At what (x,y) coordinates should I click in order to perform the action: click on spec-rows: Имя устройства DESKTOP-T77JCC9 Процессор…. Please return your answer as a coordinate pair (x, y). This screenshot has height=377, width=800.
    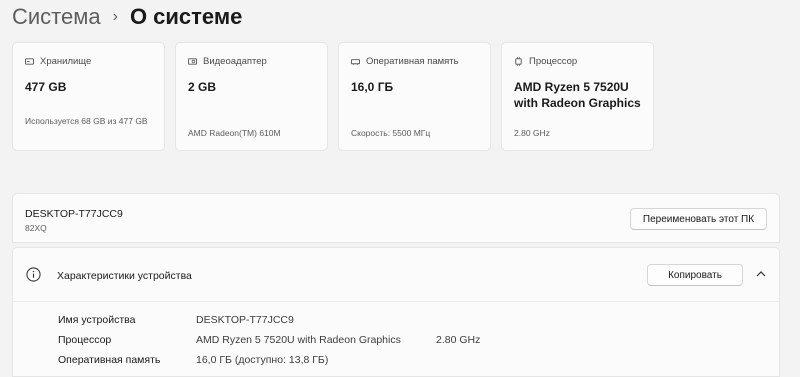
    Looking at the image, I should click on (269, 340).